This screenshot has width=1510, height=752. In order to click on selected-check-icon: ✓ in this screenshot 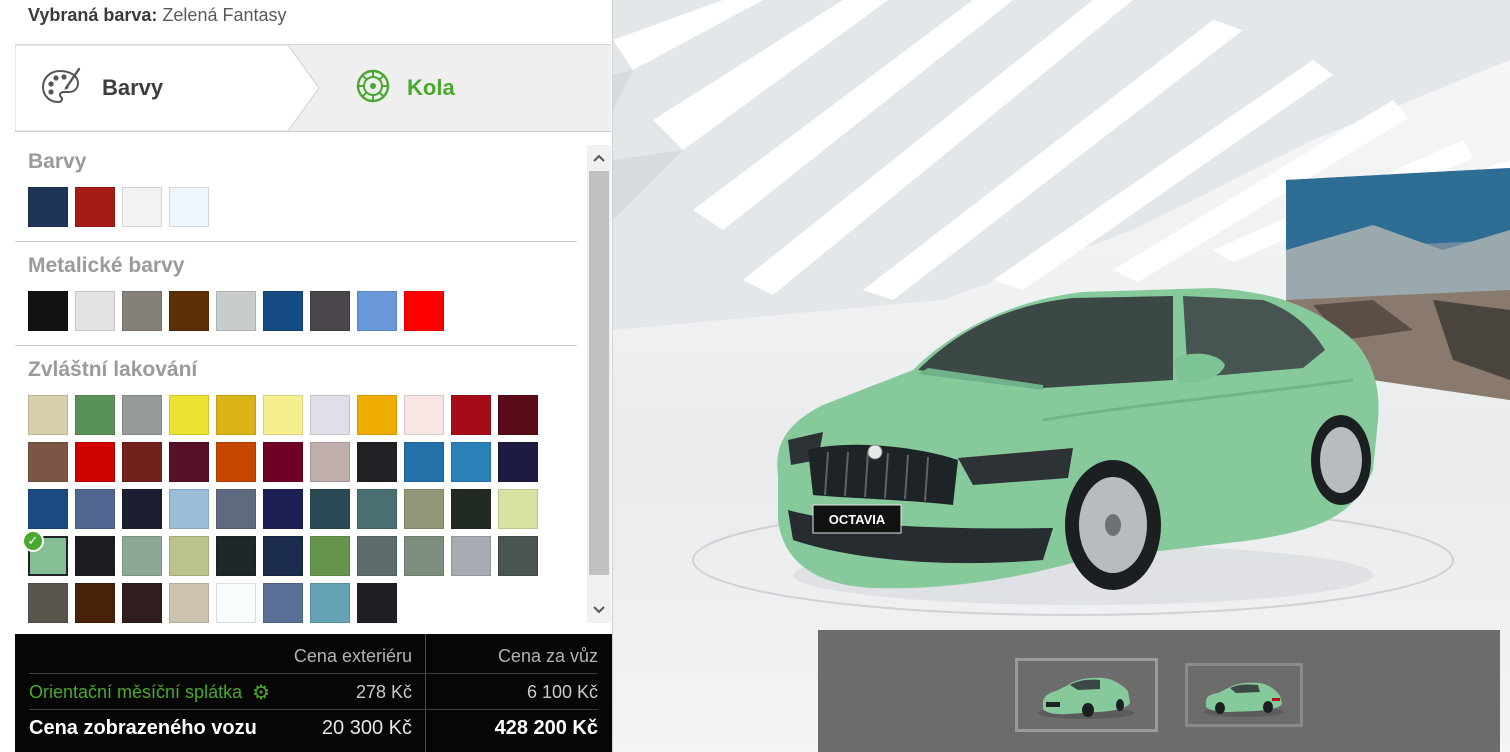, I will do `click(33, 541)`.